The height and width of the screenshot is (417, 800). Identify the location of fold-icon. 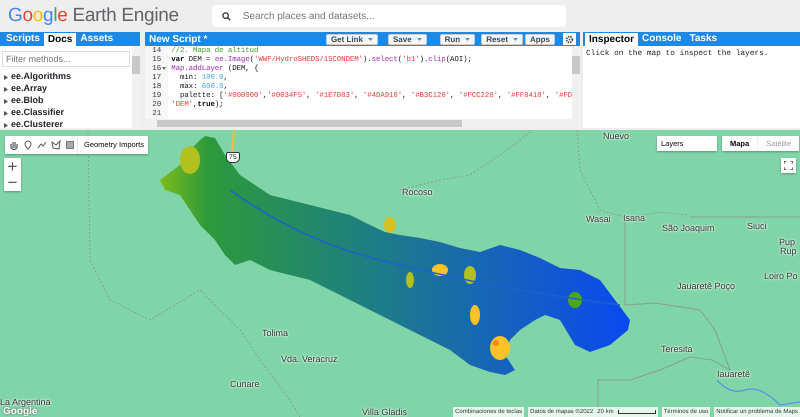
(164, 68).